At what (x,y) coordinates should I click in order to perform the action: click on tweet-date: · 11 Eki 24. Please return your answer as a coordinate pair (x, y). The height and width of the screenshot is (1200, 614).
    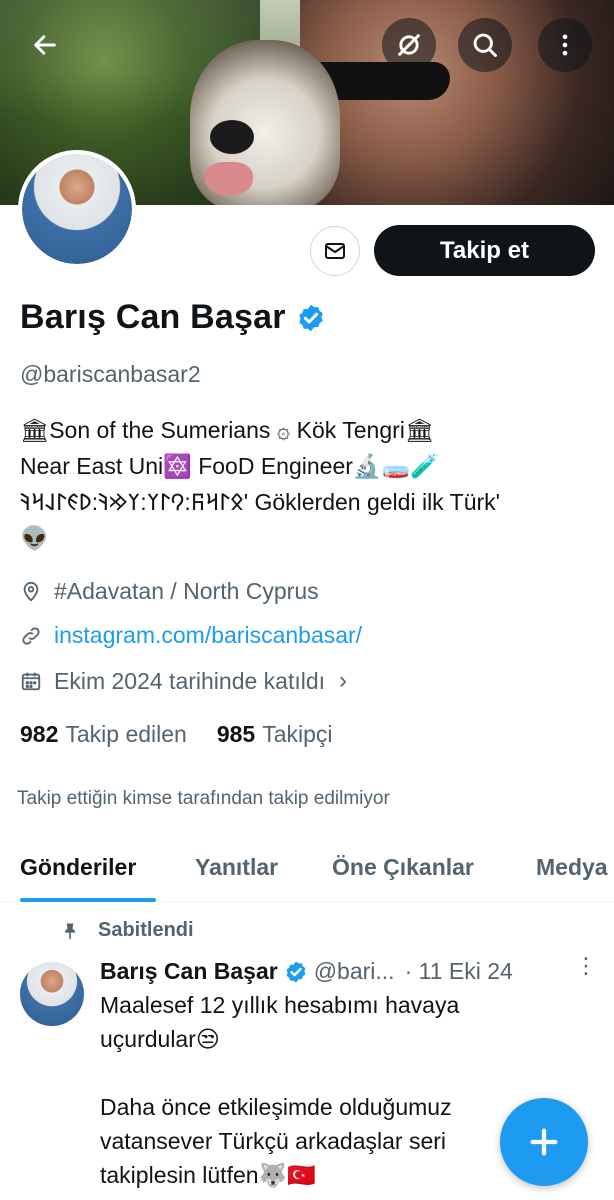
    Looking at the image, I should click on (459, 971).